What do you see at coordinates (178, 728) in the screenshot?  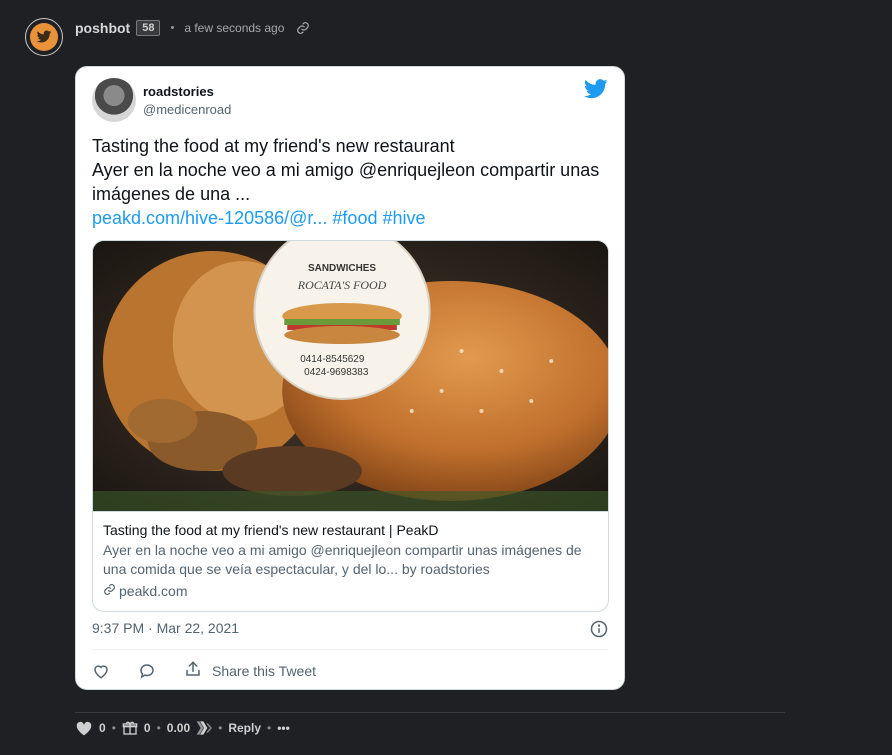 I see `payout-value: 0.00` at bounding box center [178, 728].